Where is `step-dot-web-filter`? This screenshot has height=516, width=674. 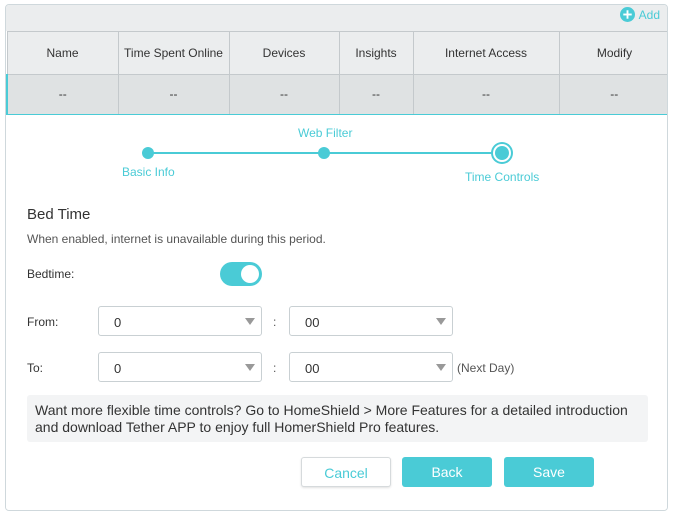
step-dot-web-filter is located at coordinates (324, 153).